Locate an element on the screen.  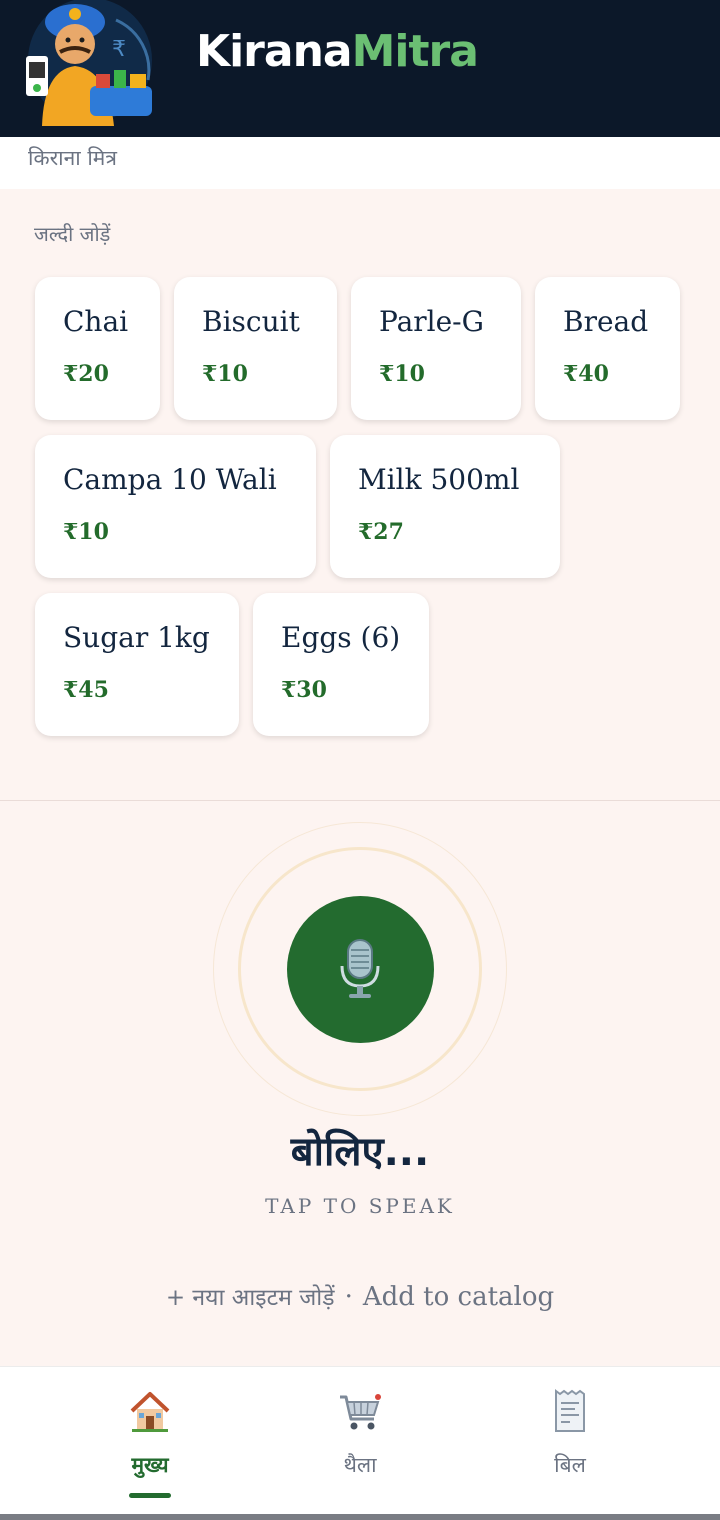
receipt-icon is located at coordinates (570, 1410).